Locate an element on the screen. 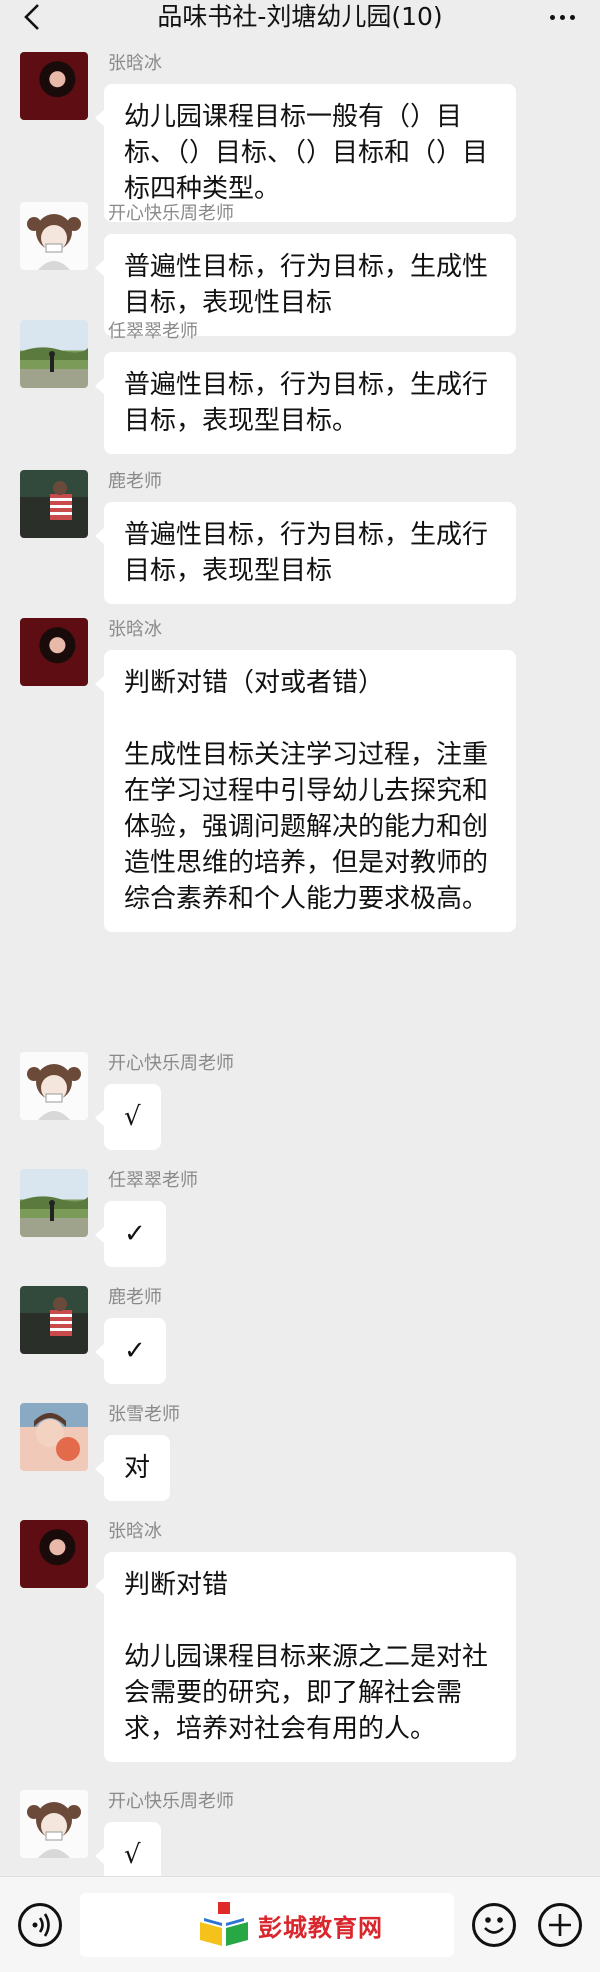 The height and width of the screenshot is (1972, 600). watermark: 彭城教育网 is located at coordinates (290, 1925).